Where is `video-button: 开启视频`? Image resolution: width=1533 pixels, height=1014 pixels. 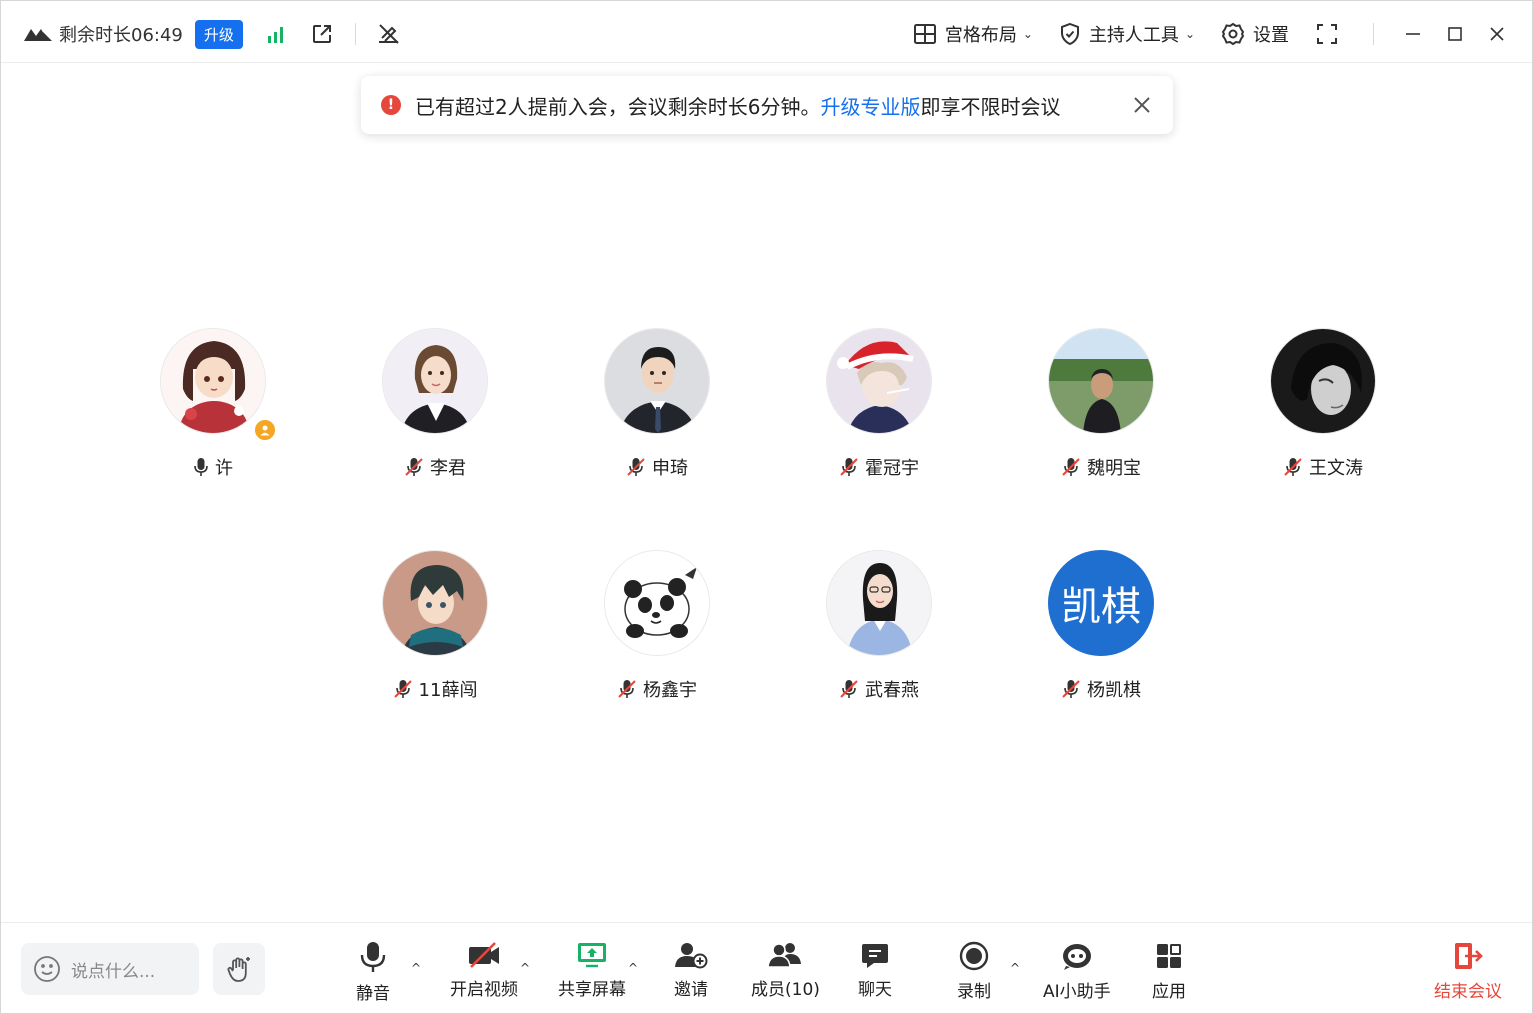
video-button: 开启视频 is located at coordinates (484, 970).